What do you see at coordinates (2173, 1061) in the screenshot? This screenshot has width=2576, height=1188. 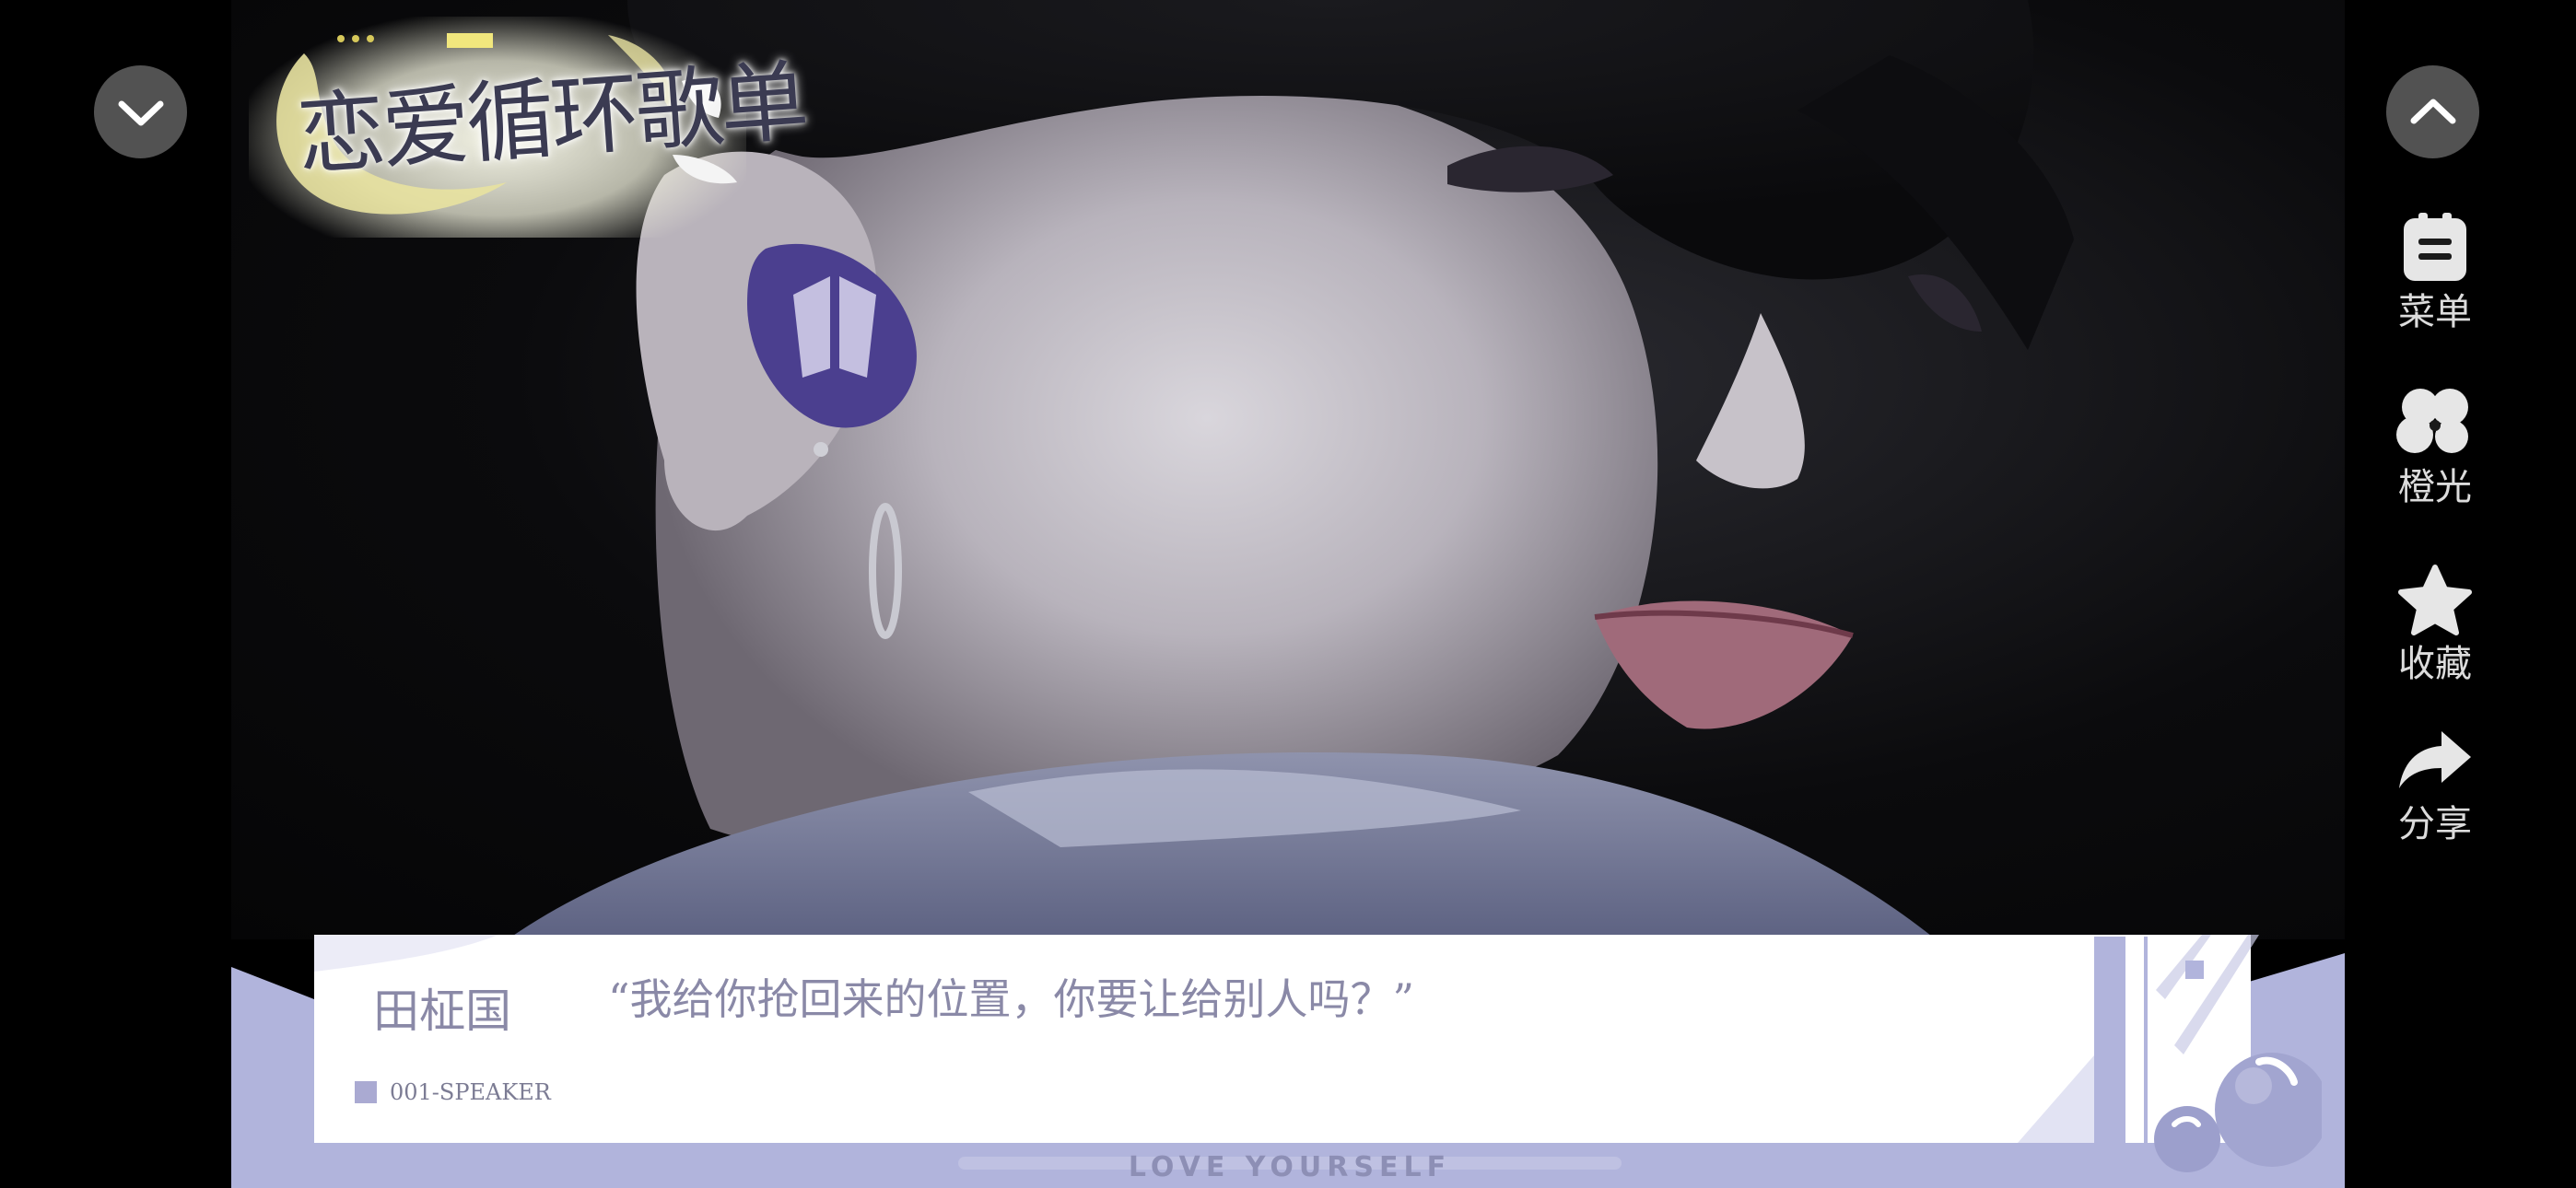 I see `dialog-decoration` at bounding box center [2173, 1061].